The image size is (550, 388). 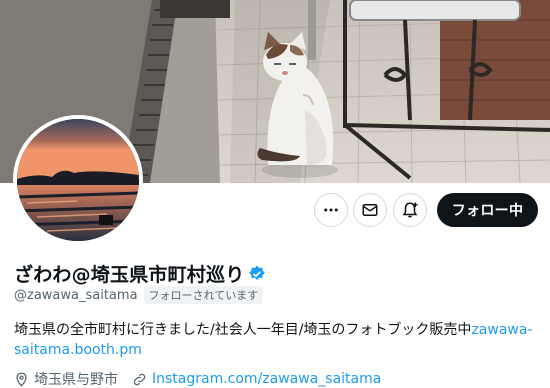 I want to click on mail-icon, so click(x=370, y=210).